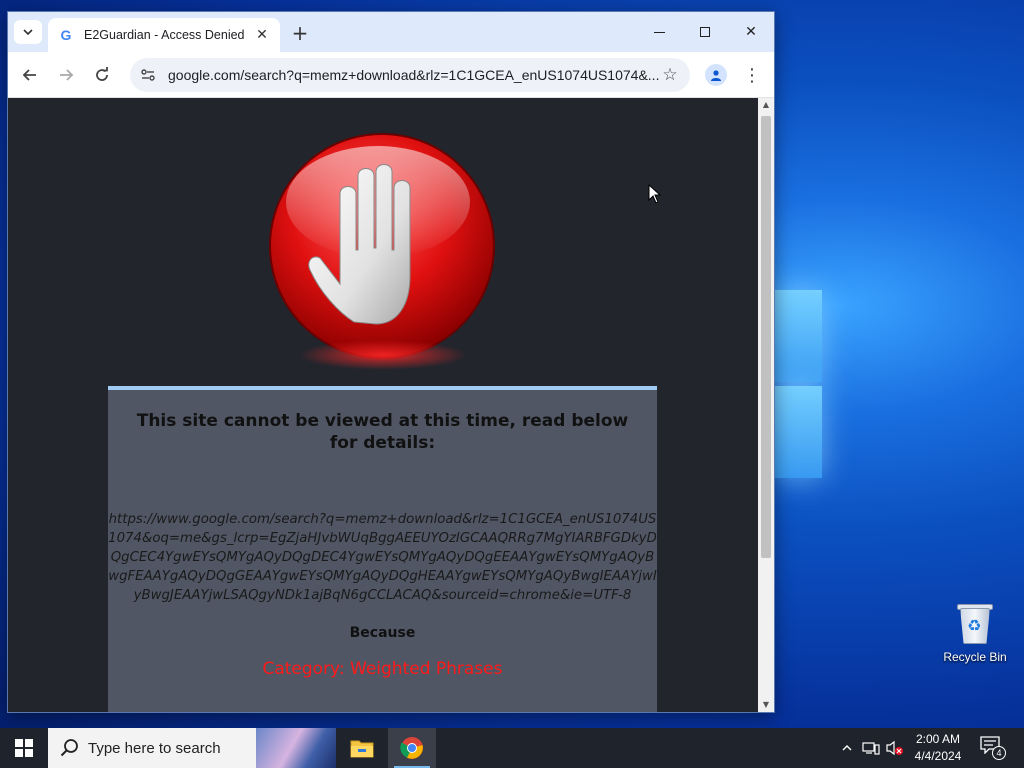 This screenshot has width=1024, height=768. I want to click on forward-button, so click(66, 75).